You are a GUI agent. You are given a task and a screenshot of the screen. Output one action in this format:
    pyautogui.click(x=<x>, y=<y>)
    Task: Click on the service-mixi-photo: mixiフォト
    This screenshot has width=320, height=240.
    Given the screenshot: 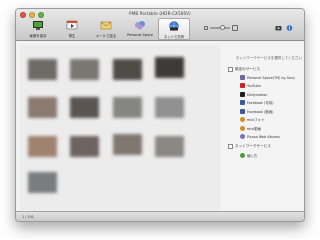 What is the action you would take?
    pyautogui.click(x=252, y=119)
    